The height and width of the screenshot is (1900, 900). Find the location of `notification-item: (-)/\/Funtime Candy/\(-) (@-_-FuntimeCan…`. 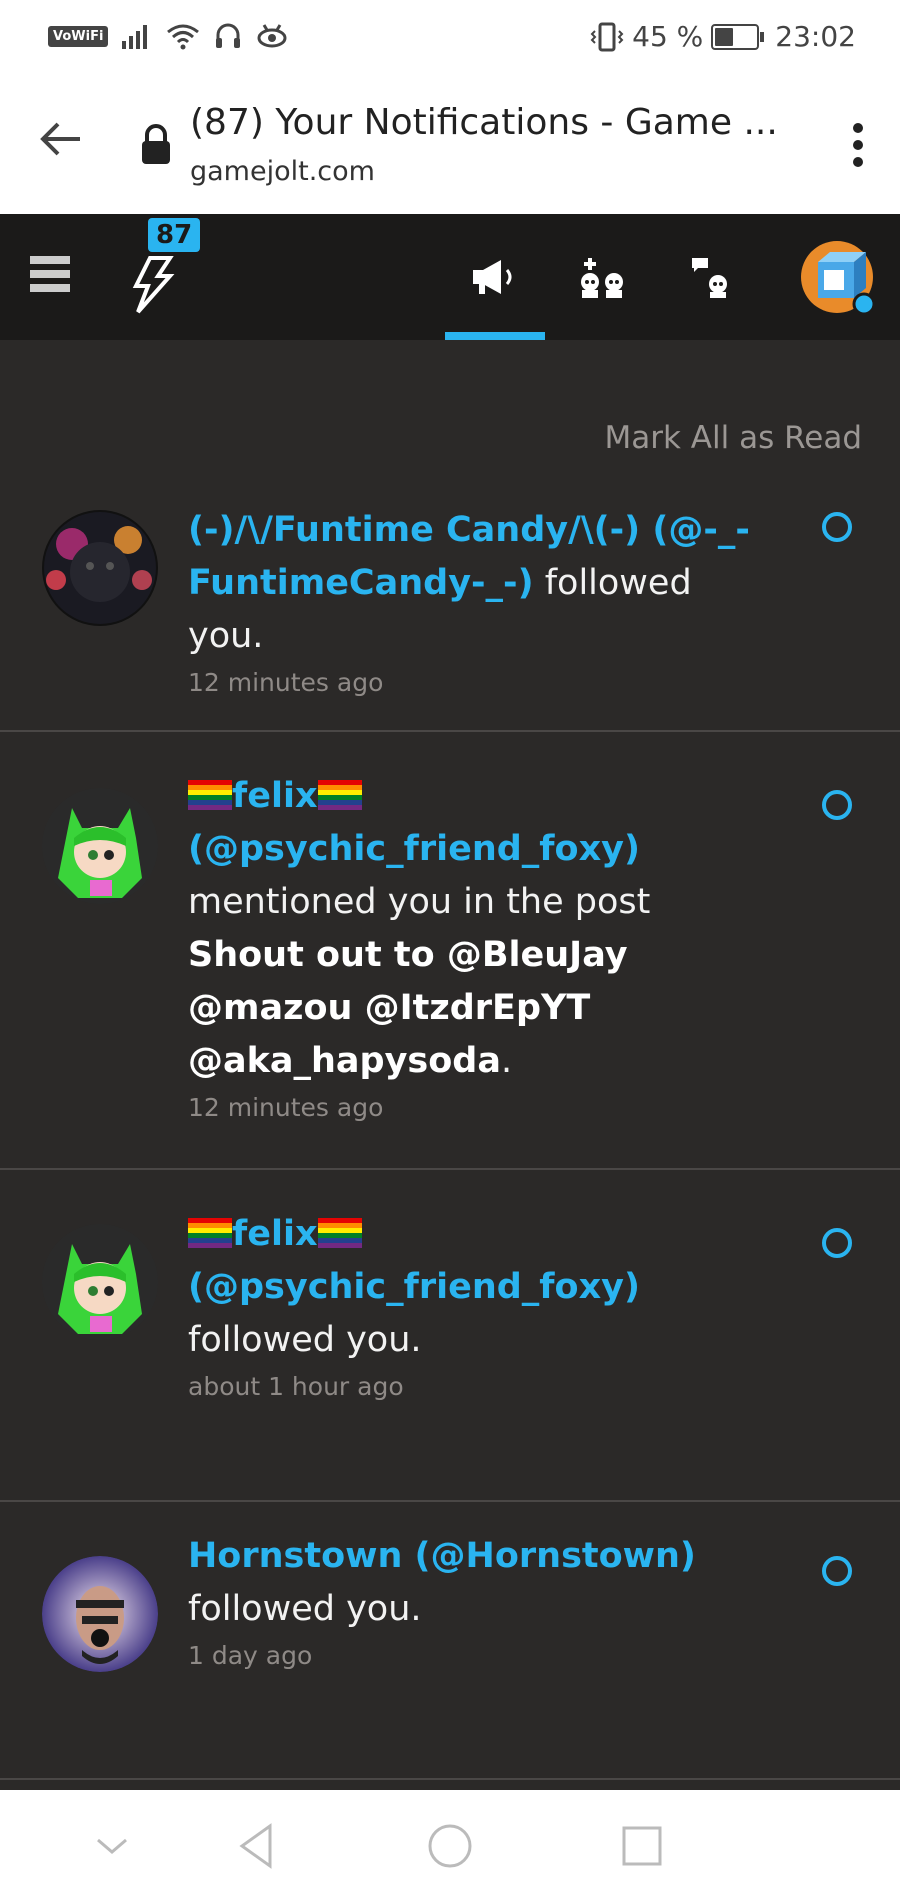

notification-item: (-)/\/Funtime Candy/\(-) (@-_-FuntimeCan… is located at coordinates (450, 606).